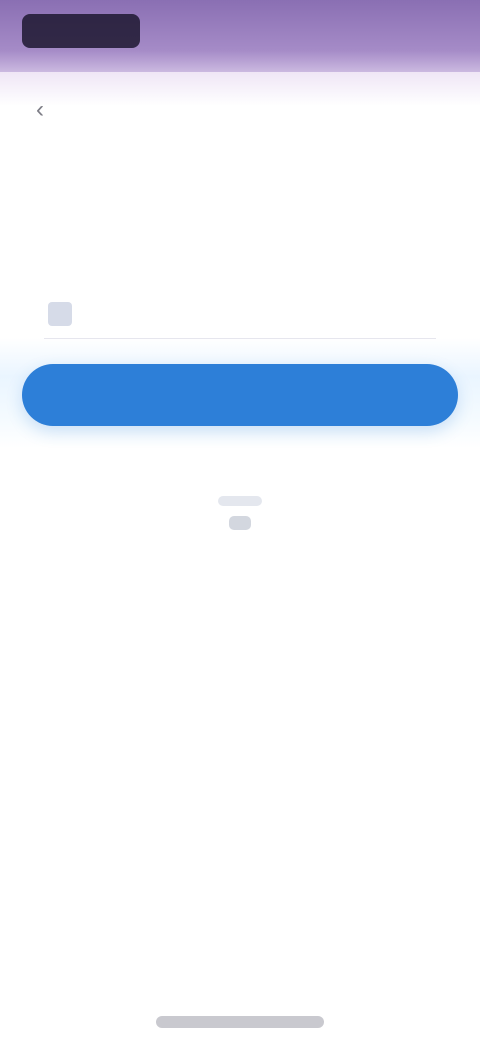  What do you see at coordinates (81, 31) in the screenshot?
I see `status-time` at bounding box center [81, 31].